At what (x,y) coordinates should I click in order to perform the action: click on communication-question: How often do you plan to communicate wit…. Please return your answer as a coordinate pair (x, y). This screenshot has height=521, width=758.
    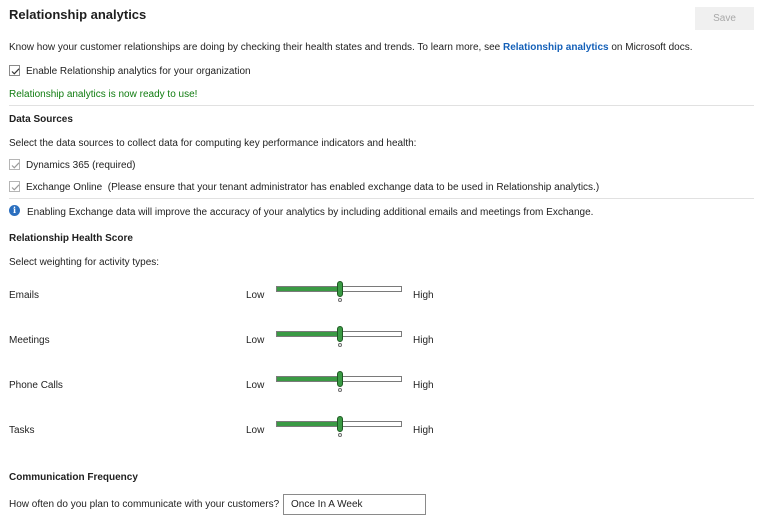
    Looking at the image, I should click on (144, 504).